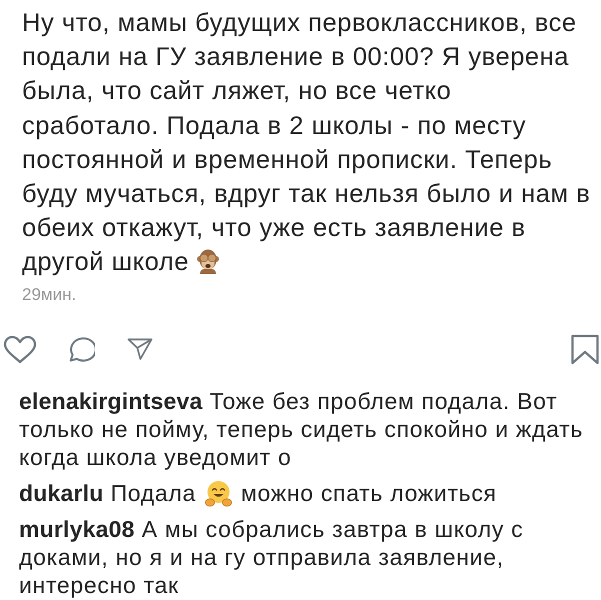 The height and width of the screenshot is (600, 601). What do you see at coordinates (77, 529) in the screenshot?
I see `username-link: murlyka08` at bounding box center [77, 529].